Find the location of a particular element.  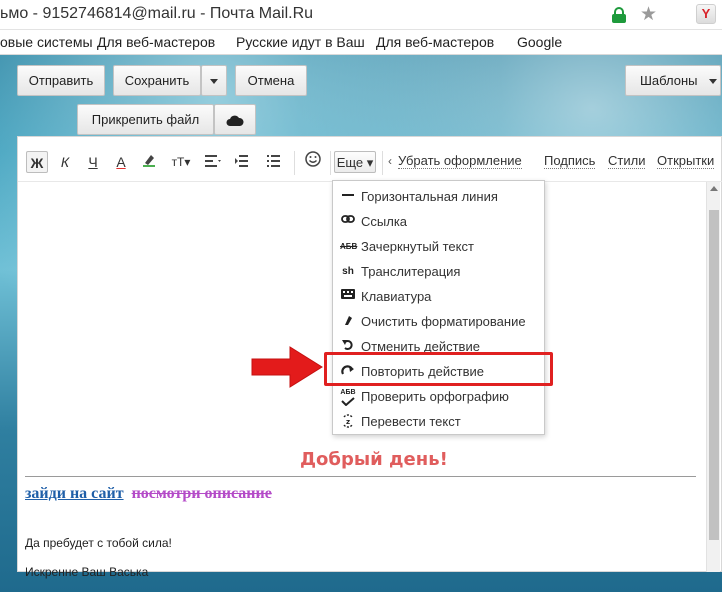

menu-item-translate: z Перевести текст is located at coordinates (438, 421).